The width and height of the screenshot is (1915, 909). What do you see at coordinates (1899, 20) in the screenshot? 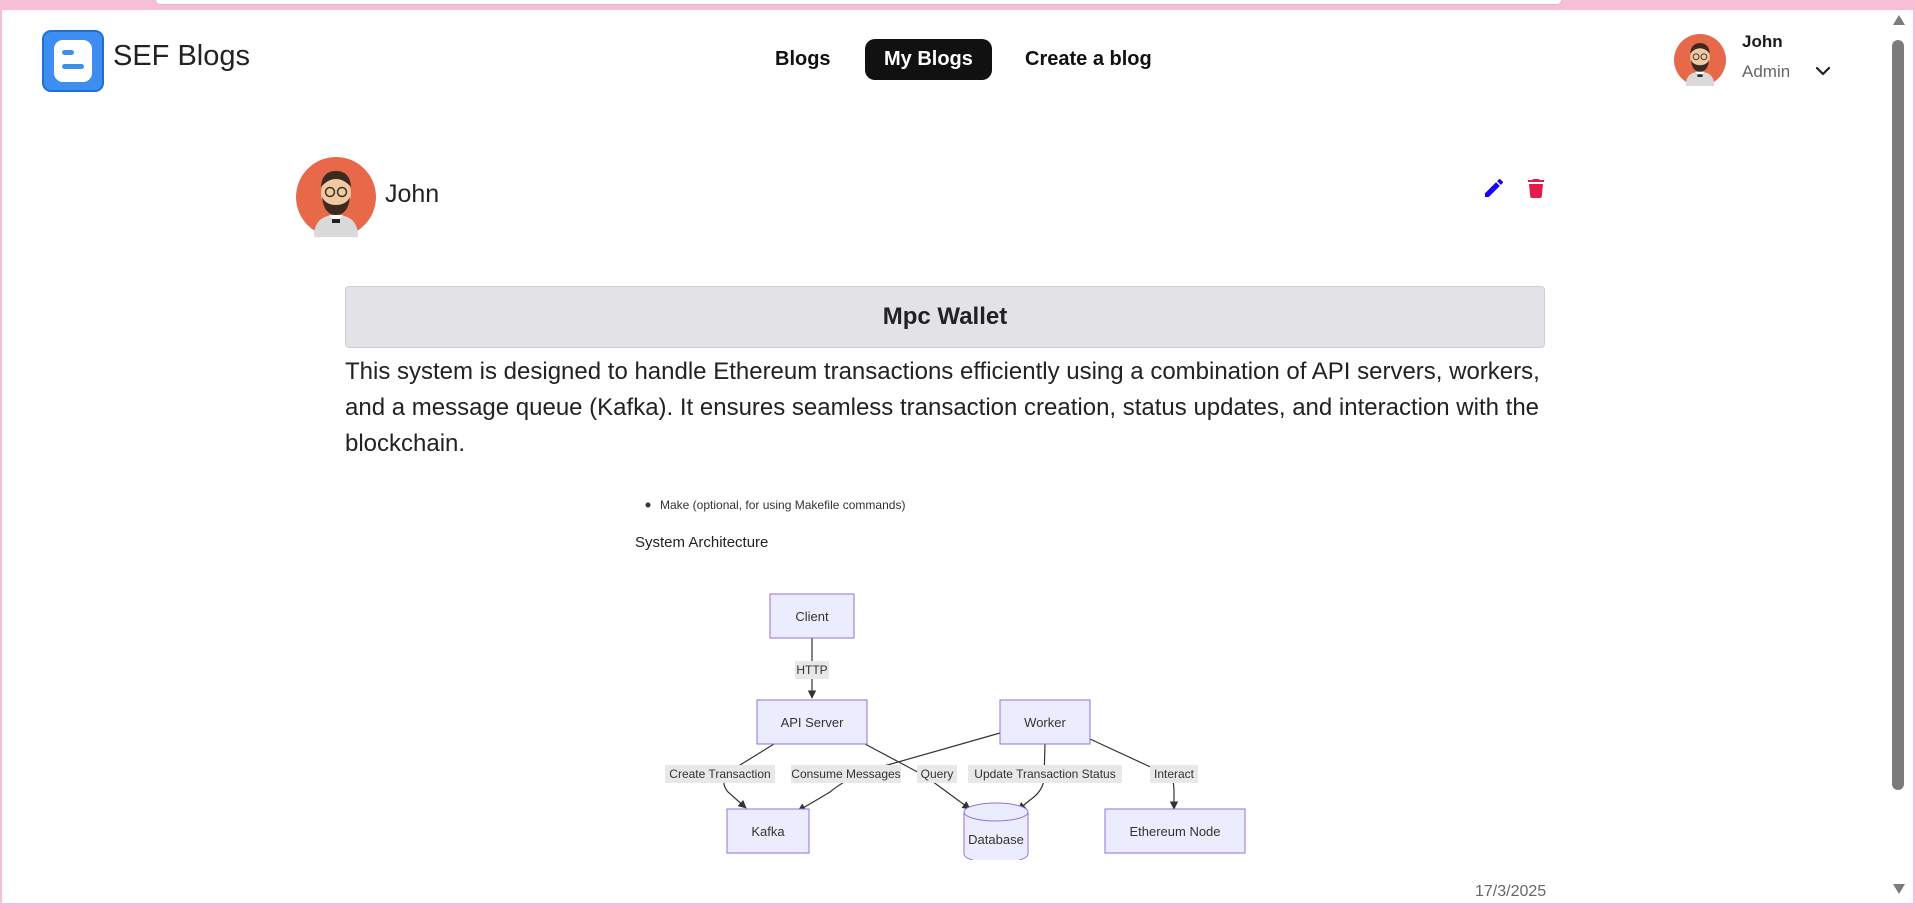
I see `scroll-up-arrow-icon` at bounding box center [1899, 20].